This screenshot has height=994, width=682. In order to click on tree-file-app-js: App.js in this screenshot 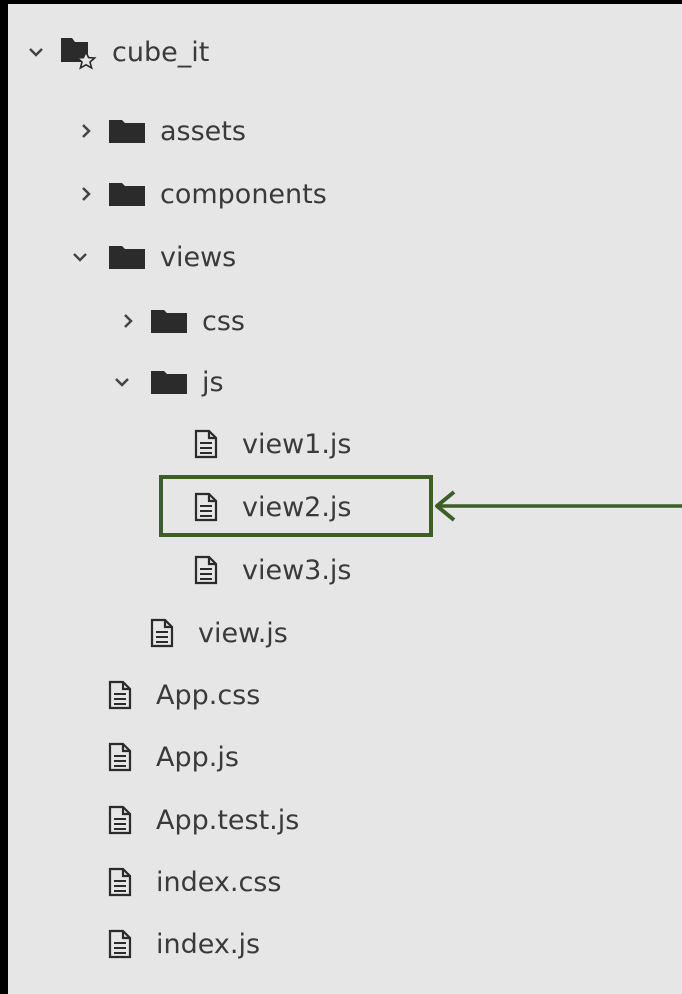, I will do `click(173, 757)`.